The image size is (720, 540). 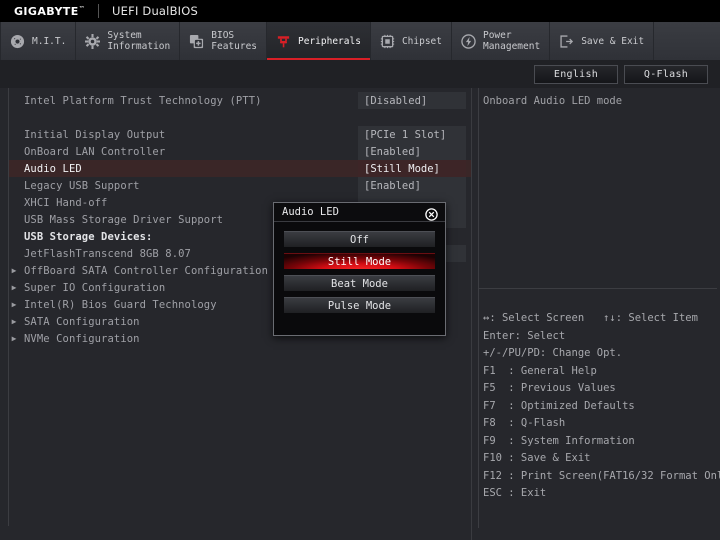 I want to click on tab-m-i-t: M.I.T., so click(x=38, y=41).